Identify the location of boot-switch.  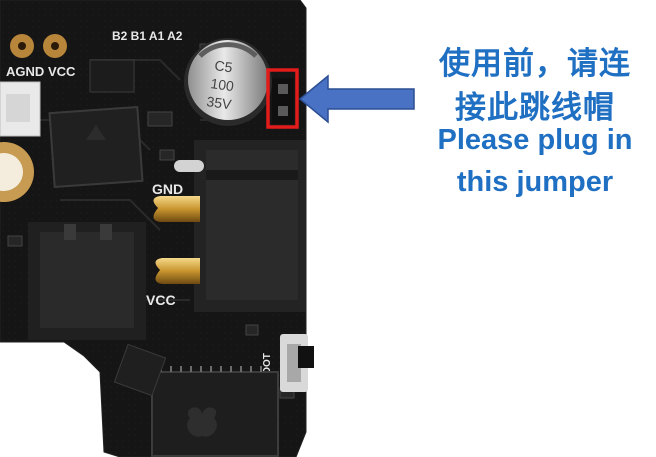
(297, 363).